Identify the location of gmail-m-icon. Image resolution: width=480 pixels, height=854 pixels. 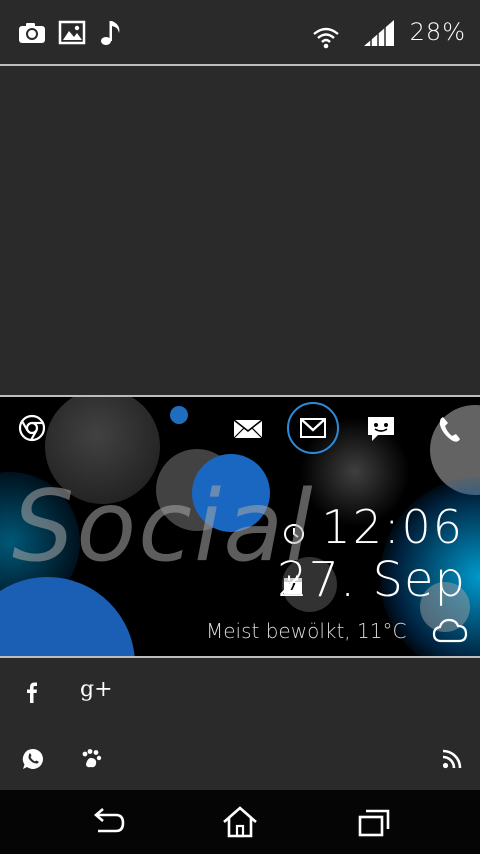
(313, 428).